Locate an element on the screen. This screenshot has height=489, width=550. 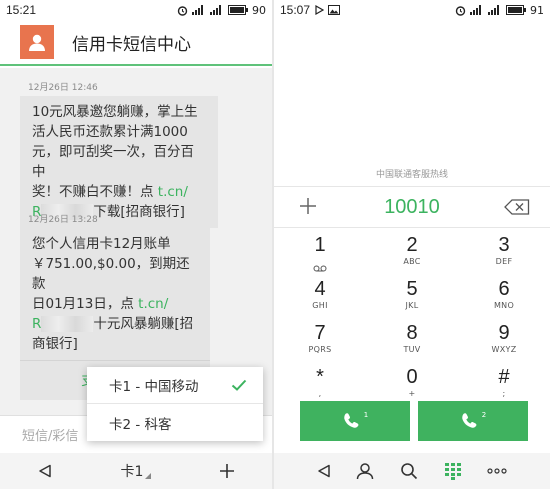
conversation-title: 信用卡短信中心 is located at coordinates (131, 44).